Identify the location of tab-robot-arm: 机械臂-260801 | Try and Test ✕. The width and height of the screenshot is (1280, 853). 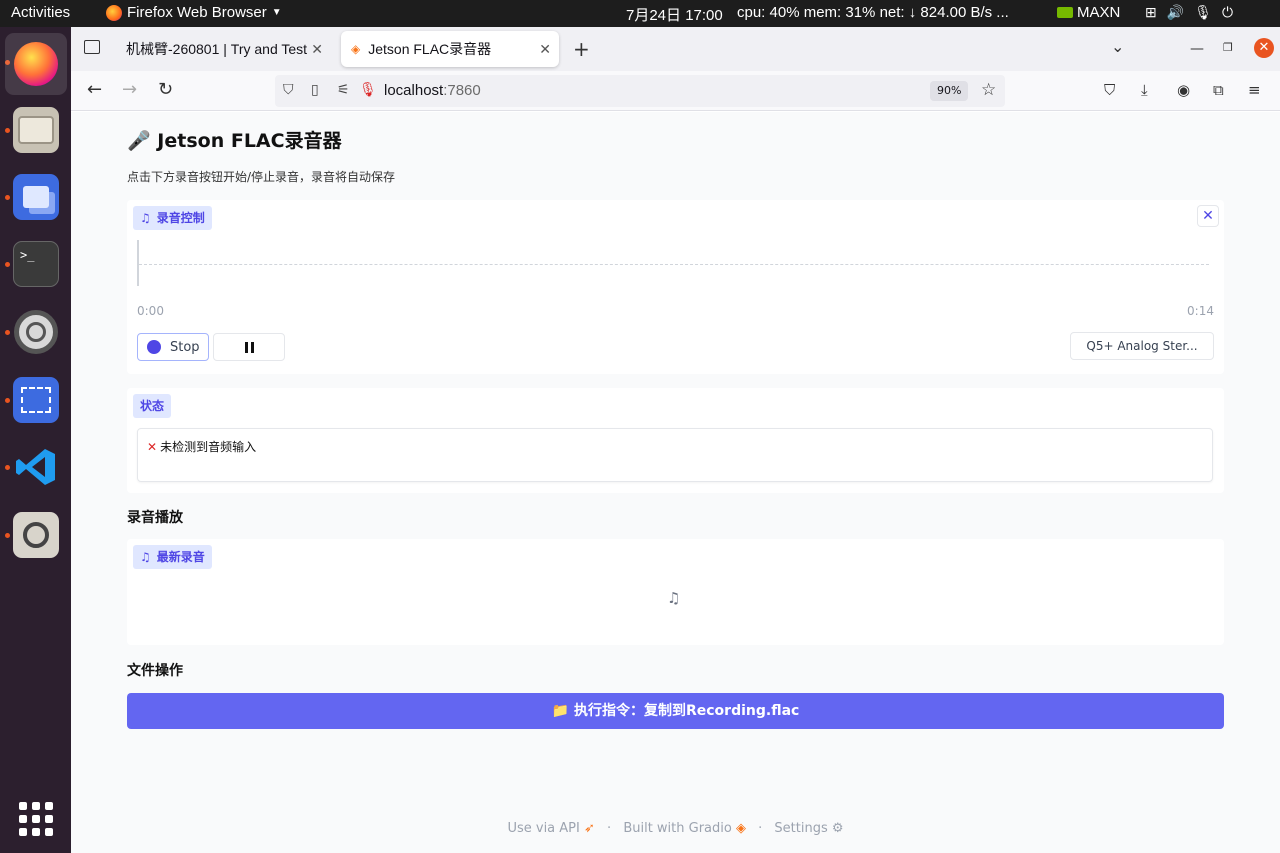
(223, 49).